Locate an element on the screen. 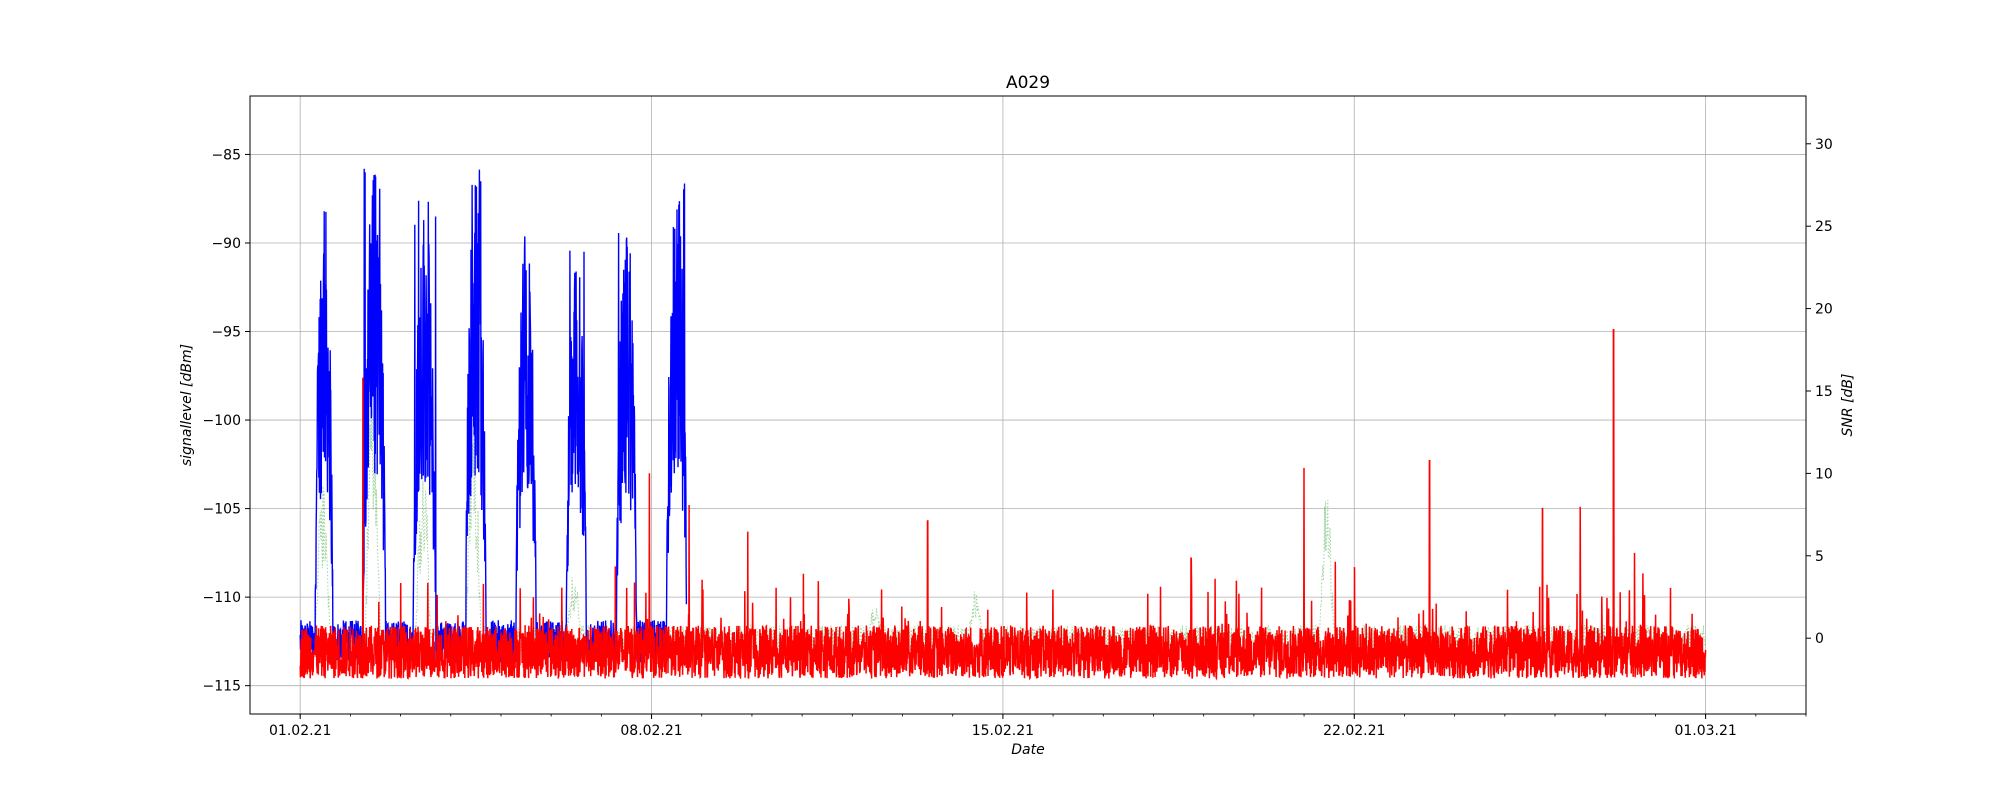  x-axis-label: Date is located at coordinates (1027, 750).